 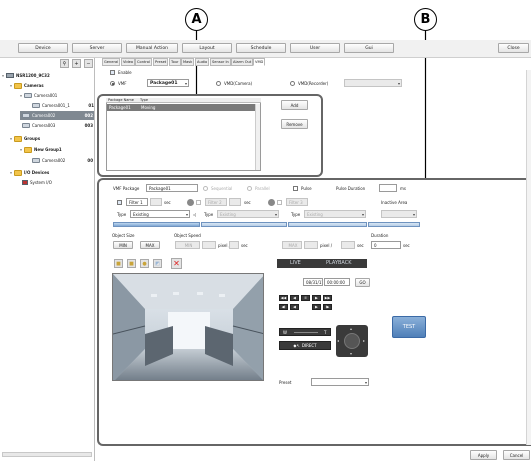 What do you see at coordinates (64, 63) in the screenshot?
I see `tree-search-icon: ⚲` at bounding box center [64, 63].